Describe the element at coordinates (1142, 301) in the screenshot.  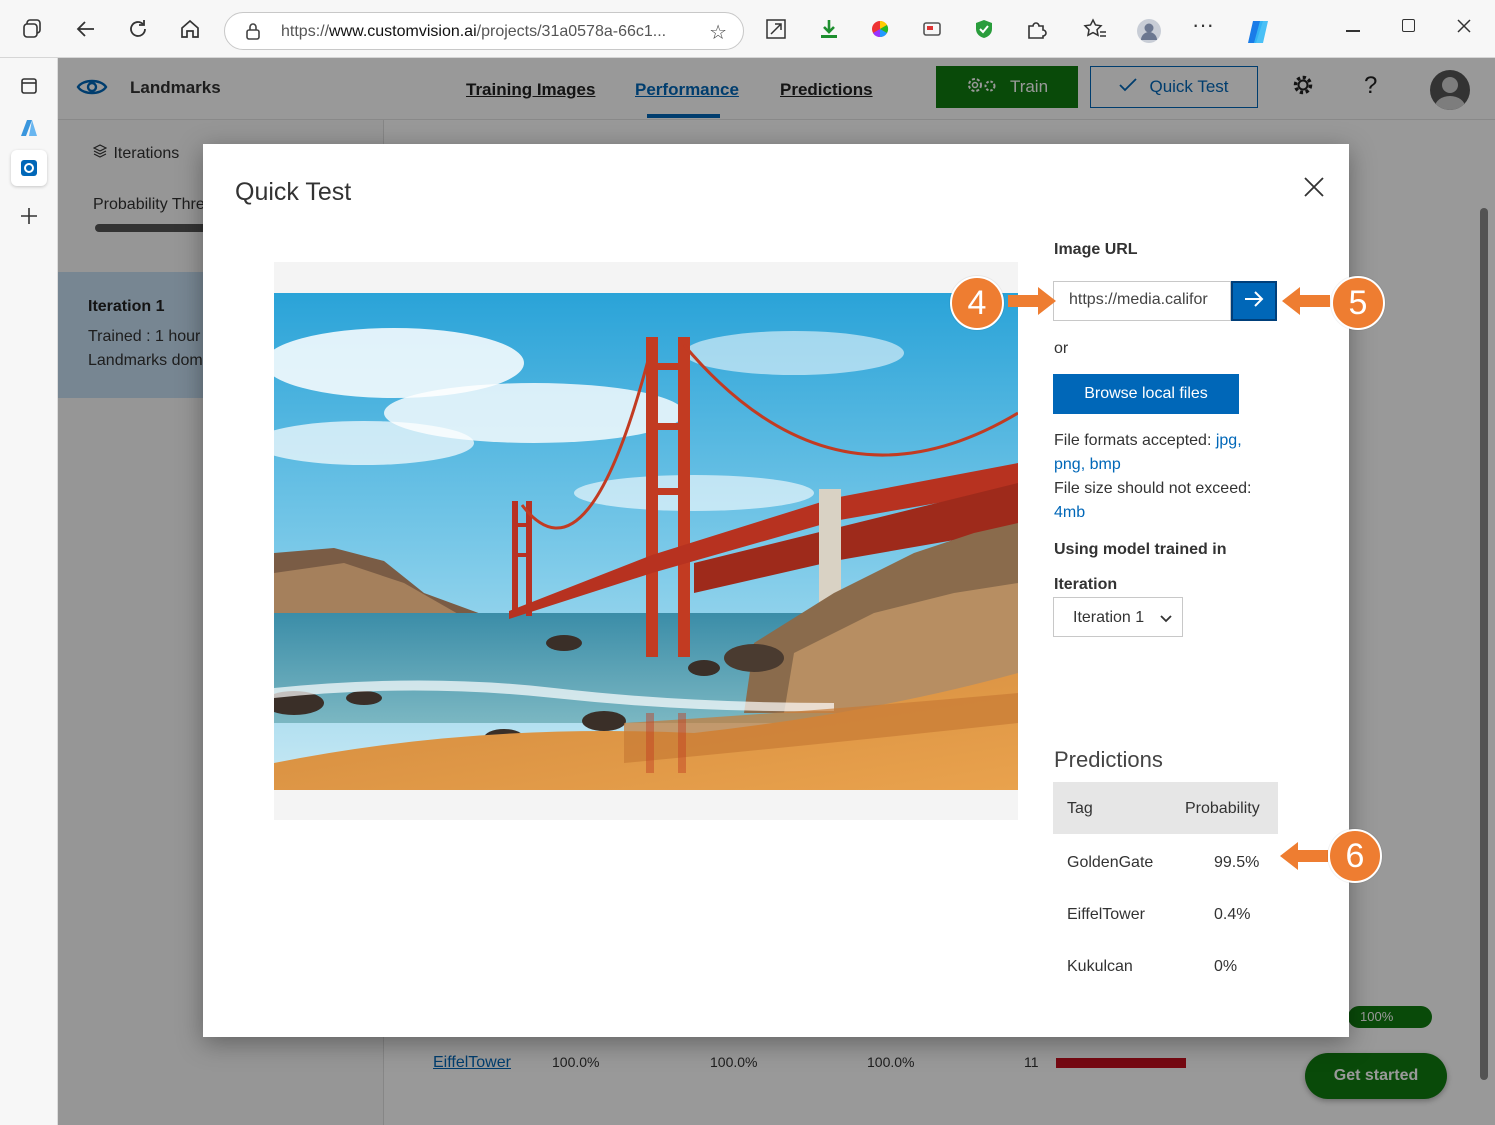
I see `image-url-input: https://media.califor` at that location.